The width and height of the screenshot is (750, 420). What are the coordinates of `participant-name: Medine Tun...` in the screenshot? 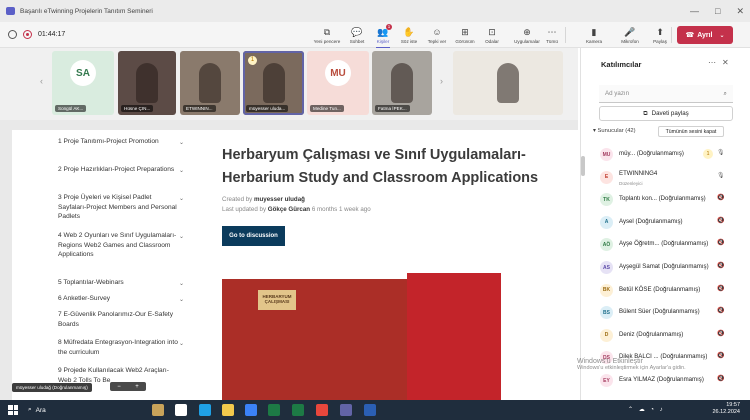 It's located at (327, 108).